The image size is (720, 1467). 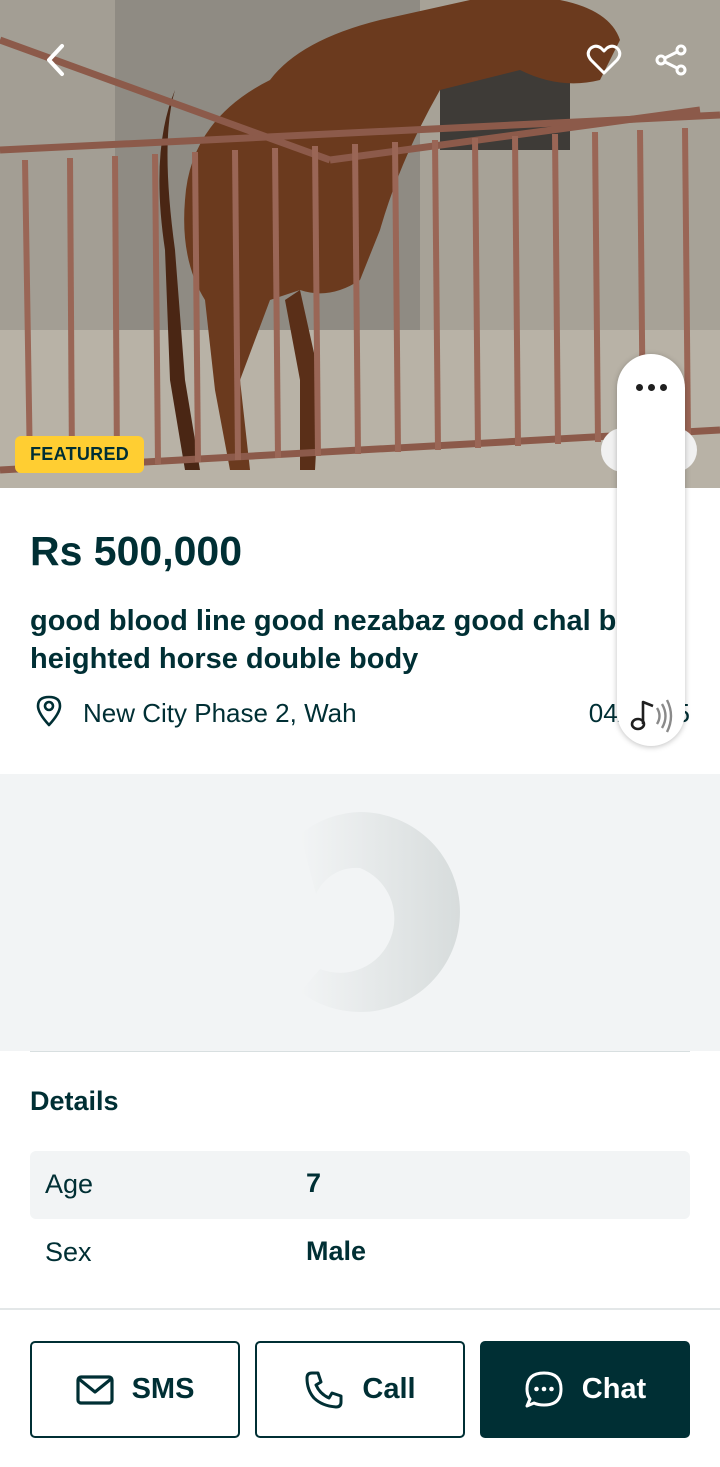 I want to click on call-label: Call, so click(x=389, y=1389).